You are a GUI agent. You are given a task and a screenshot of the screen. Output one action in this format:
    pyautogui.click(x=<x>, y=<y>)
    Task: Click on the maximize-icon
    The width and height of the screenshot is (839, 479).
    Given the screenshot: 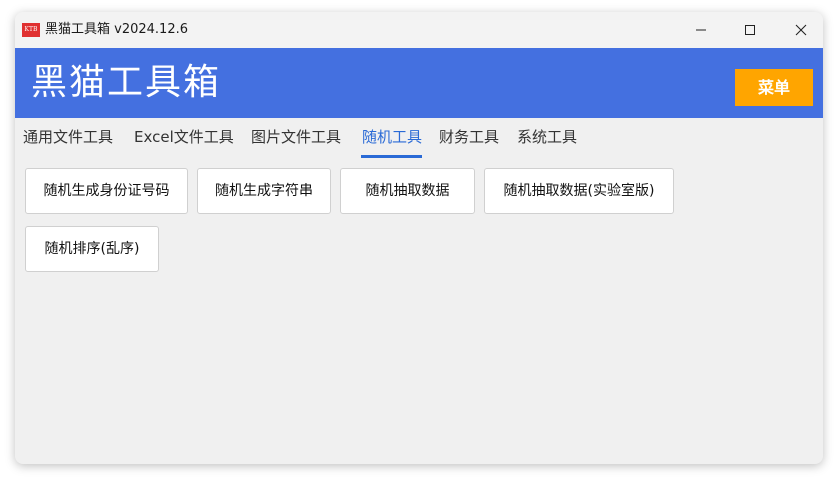 What is the action you would take?
    pyautogui.click(x=750, y=30)
    